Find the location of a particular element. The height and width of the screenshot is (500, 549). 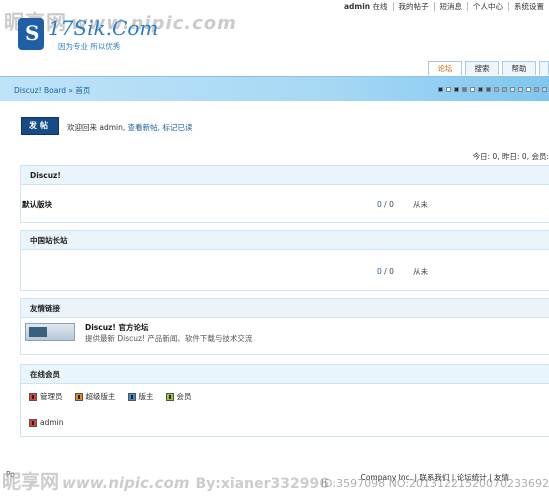

online-members-title: 在线会员 is located at coordinates (285, 374).